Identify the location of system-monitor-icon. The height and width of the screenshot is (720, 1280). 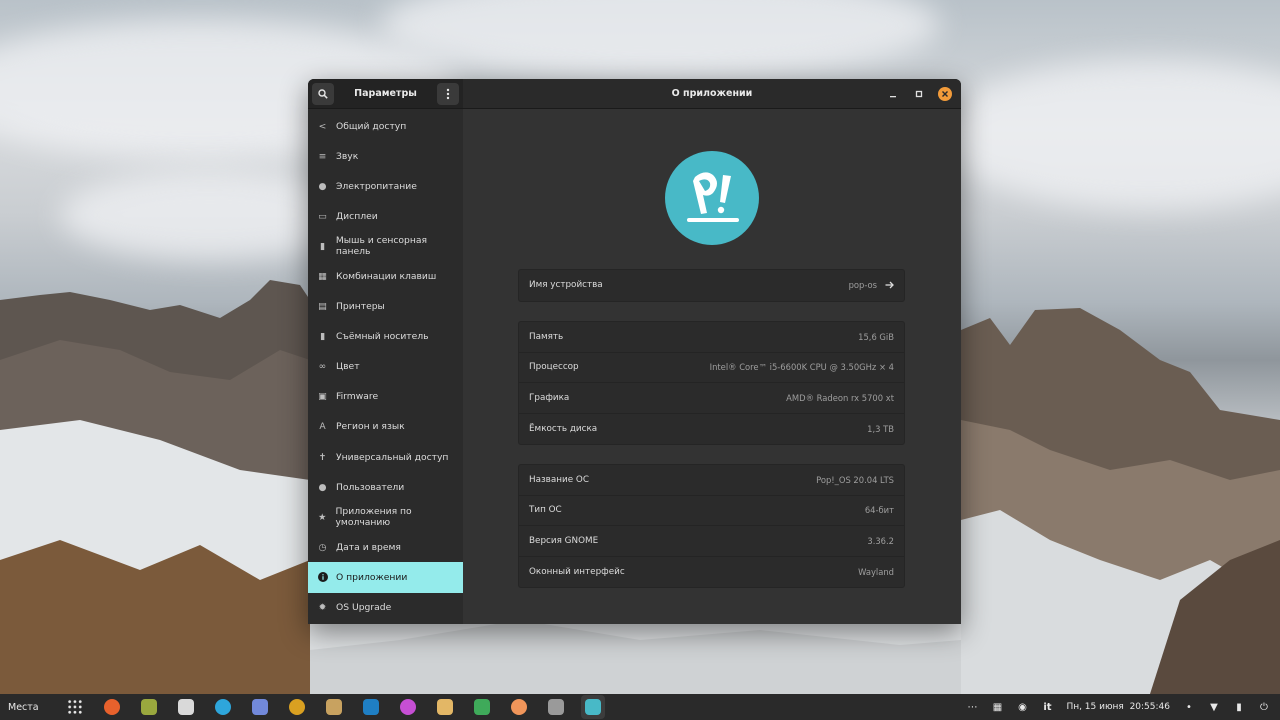
(556, 707).